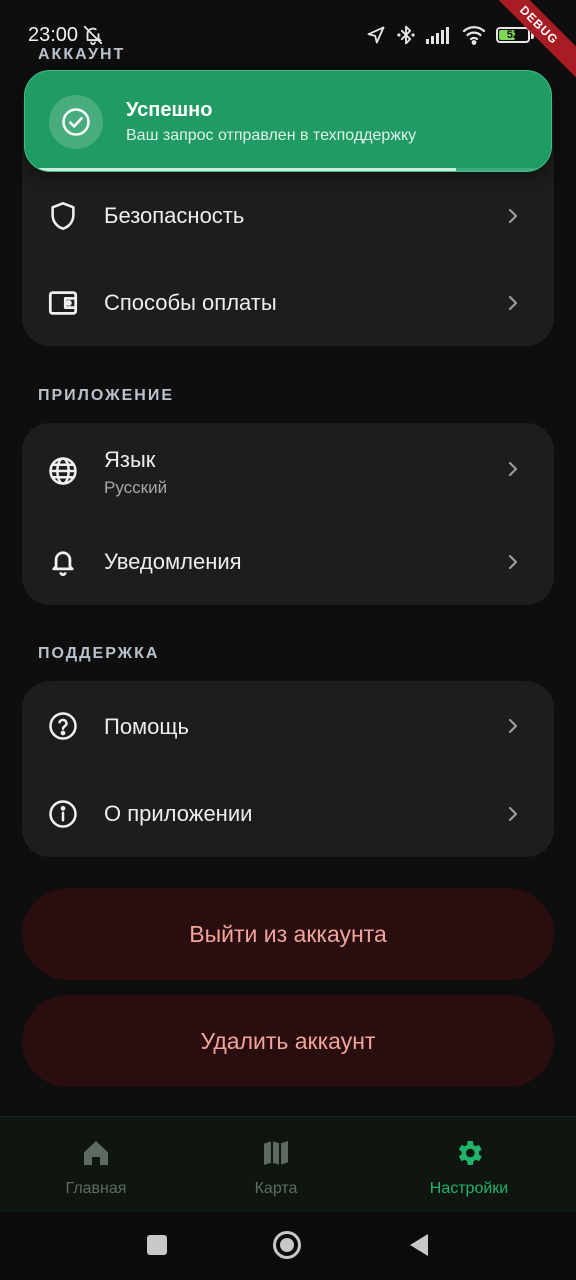 The image size is (576, 1280). Describe the element at coordinates (288, 934) in the screenshot. I see `logout-button: Выйти из аккаунта` at that location.